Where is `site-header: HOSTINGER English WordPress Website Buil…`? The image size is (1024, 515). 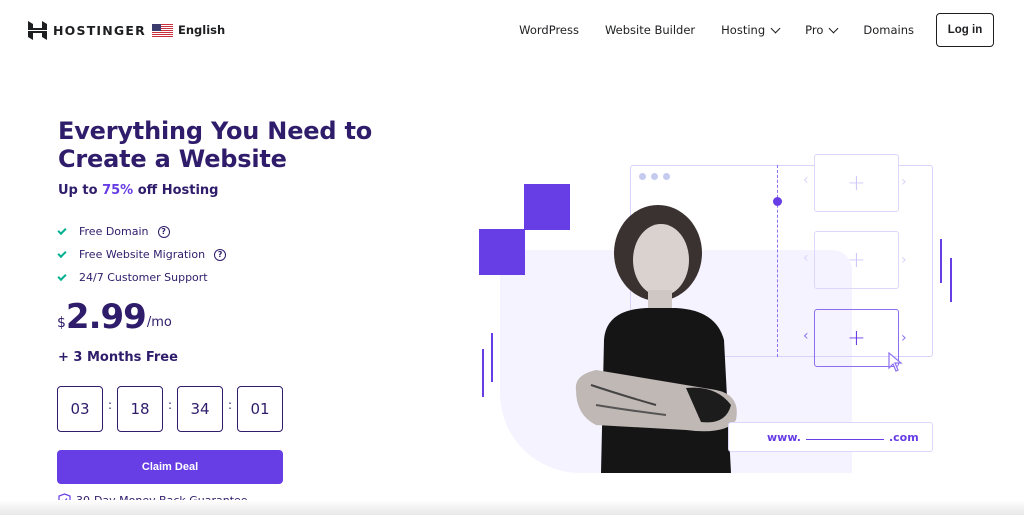 site-header: HOSTINGER English WordPress Website Buil… is located at coordinates (512, 31).